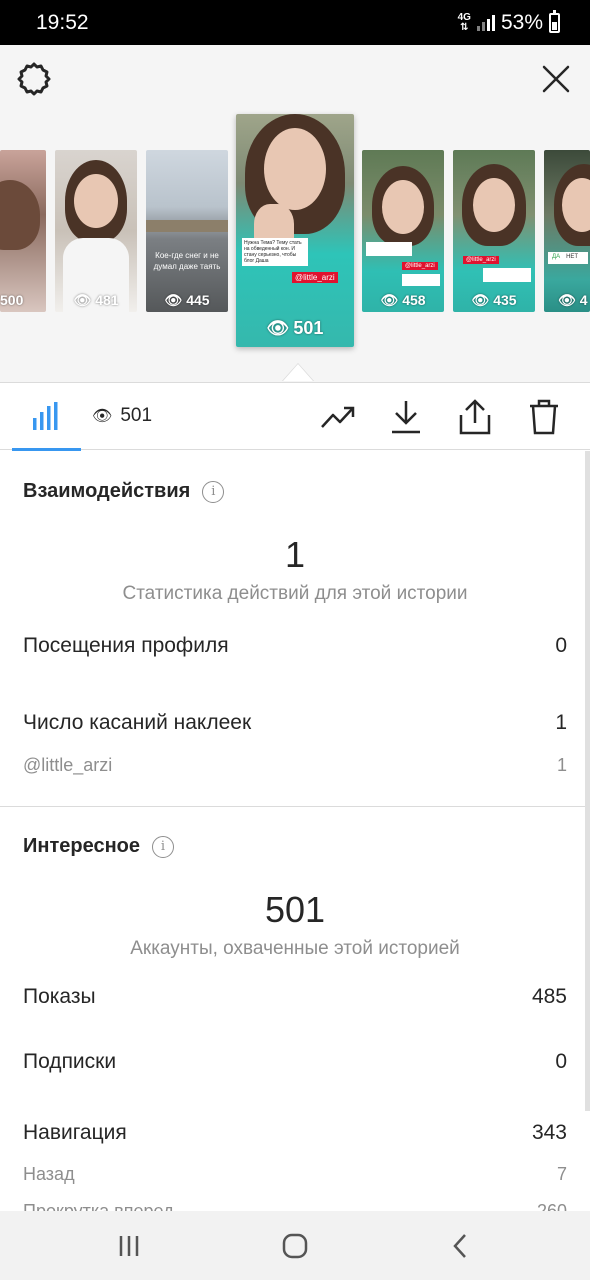  What do you see at coordinates (59, 996) in the screenshot?
I see `impressions-label: Показы` at bounding box center [59, 996].